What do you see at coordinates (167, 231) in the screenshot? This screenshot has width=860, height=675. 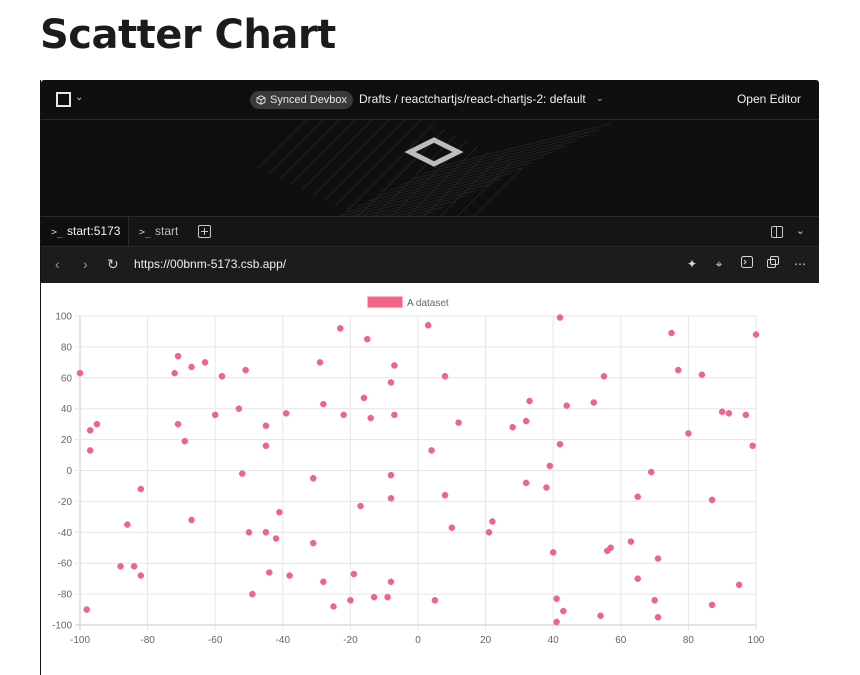 I see `tab-label: start` at bounding box center [167, 231].